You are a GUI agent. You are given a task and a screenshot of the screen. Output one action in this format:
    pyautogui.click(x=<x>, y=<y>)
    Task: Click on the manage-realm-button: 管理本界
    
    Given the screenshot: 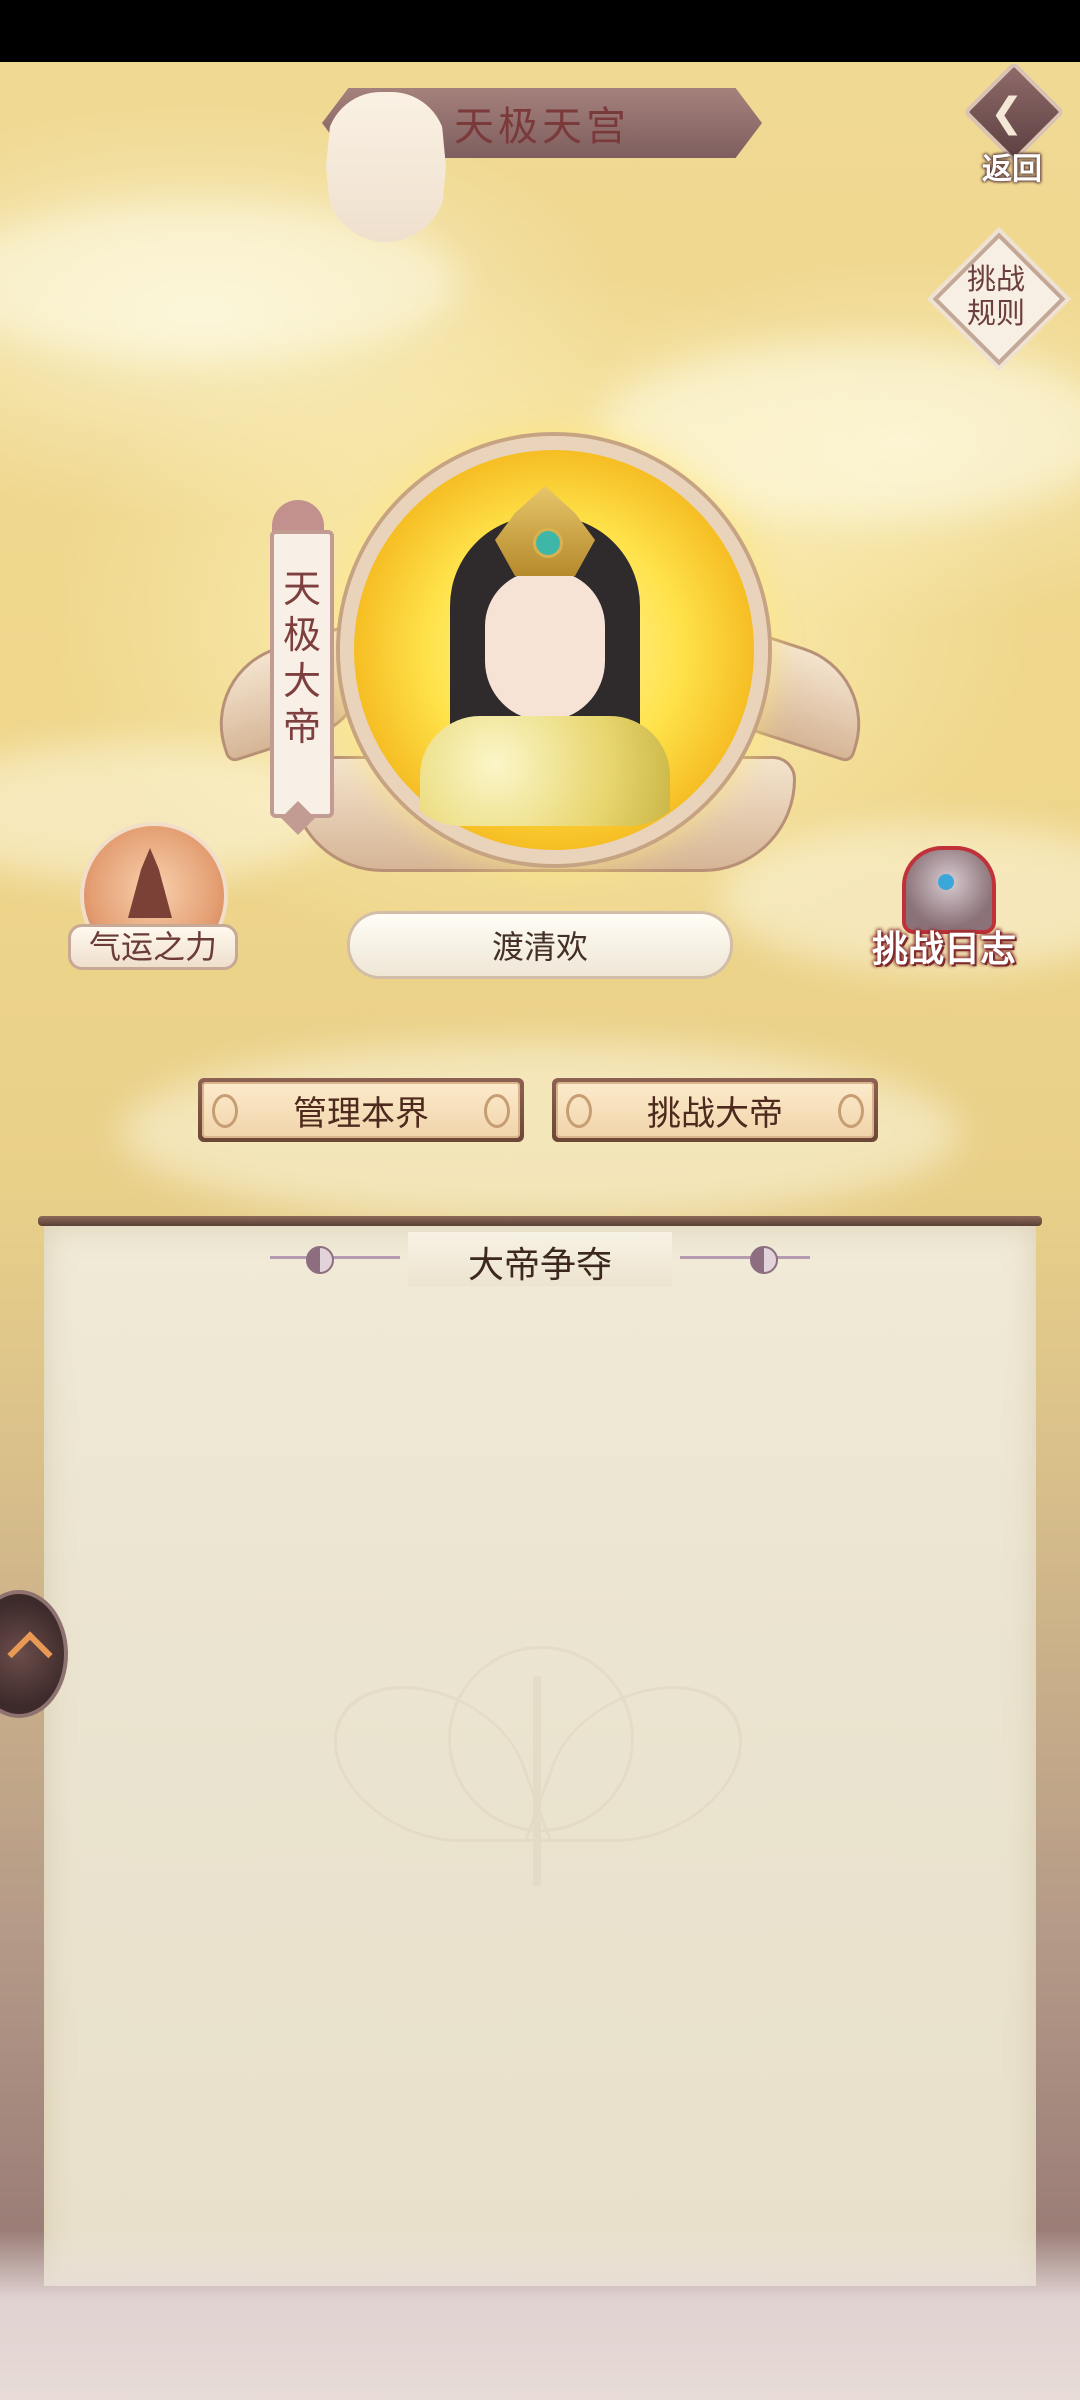 What is the action you would take?
    pyautogui.click(x=361, y=1110)
    